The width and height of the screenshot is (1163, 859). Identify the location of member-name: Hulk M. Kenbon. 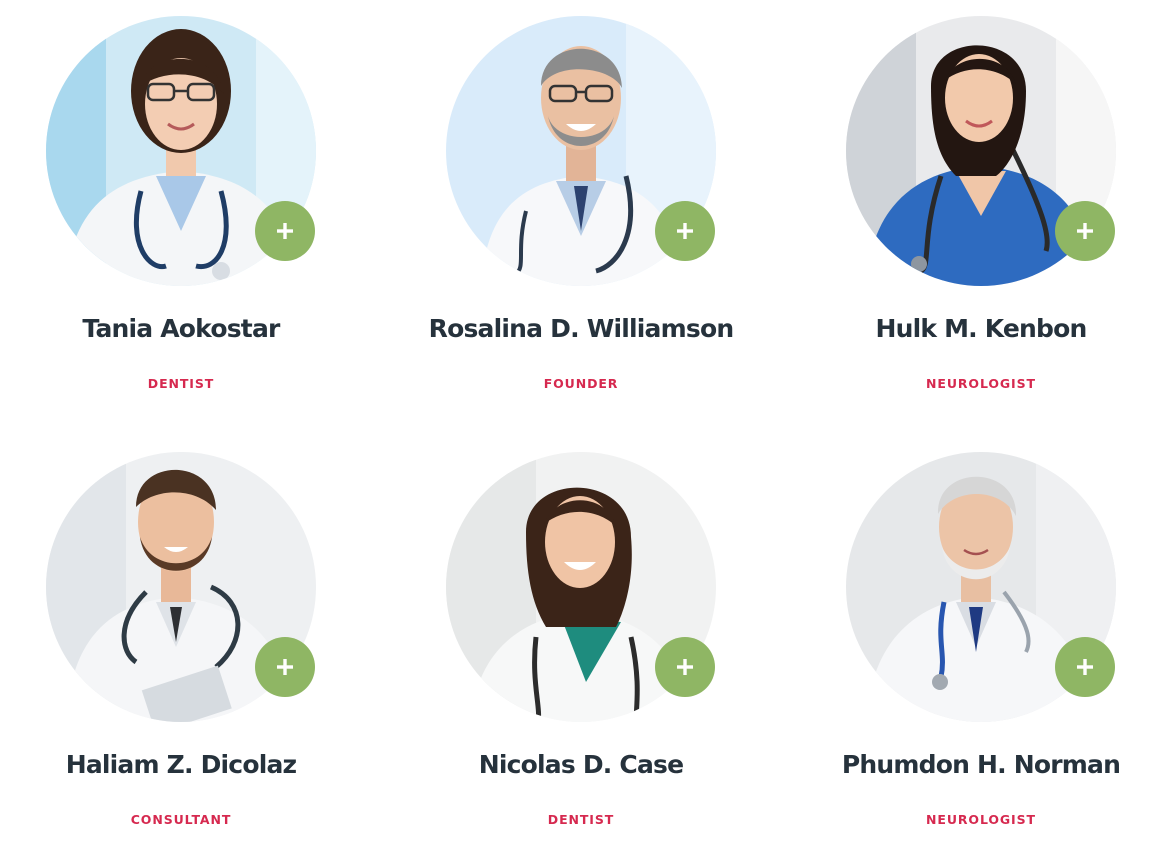
(981, 328).